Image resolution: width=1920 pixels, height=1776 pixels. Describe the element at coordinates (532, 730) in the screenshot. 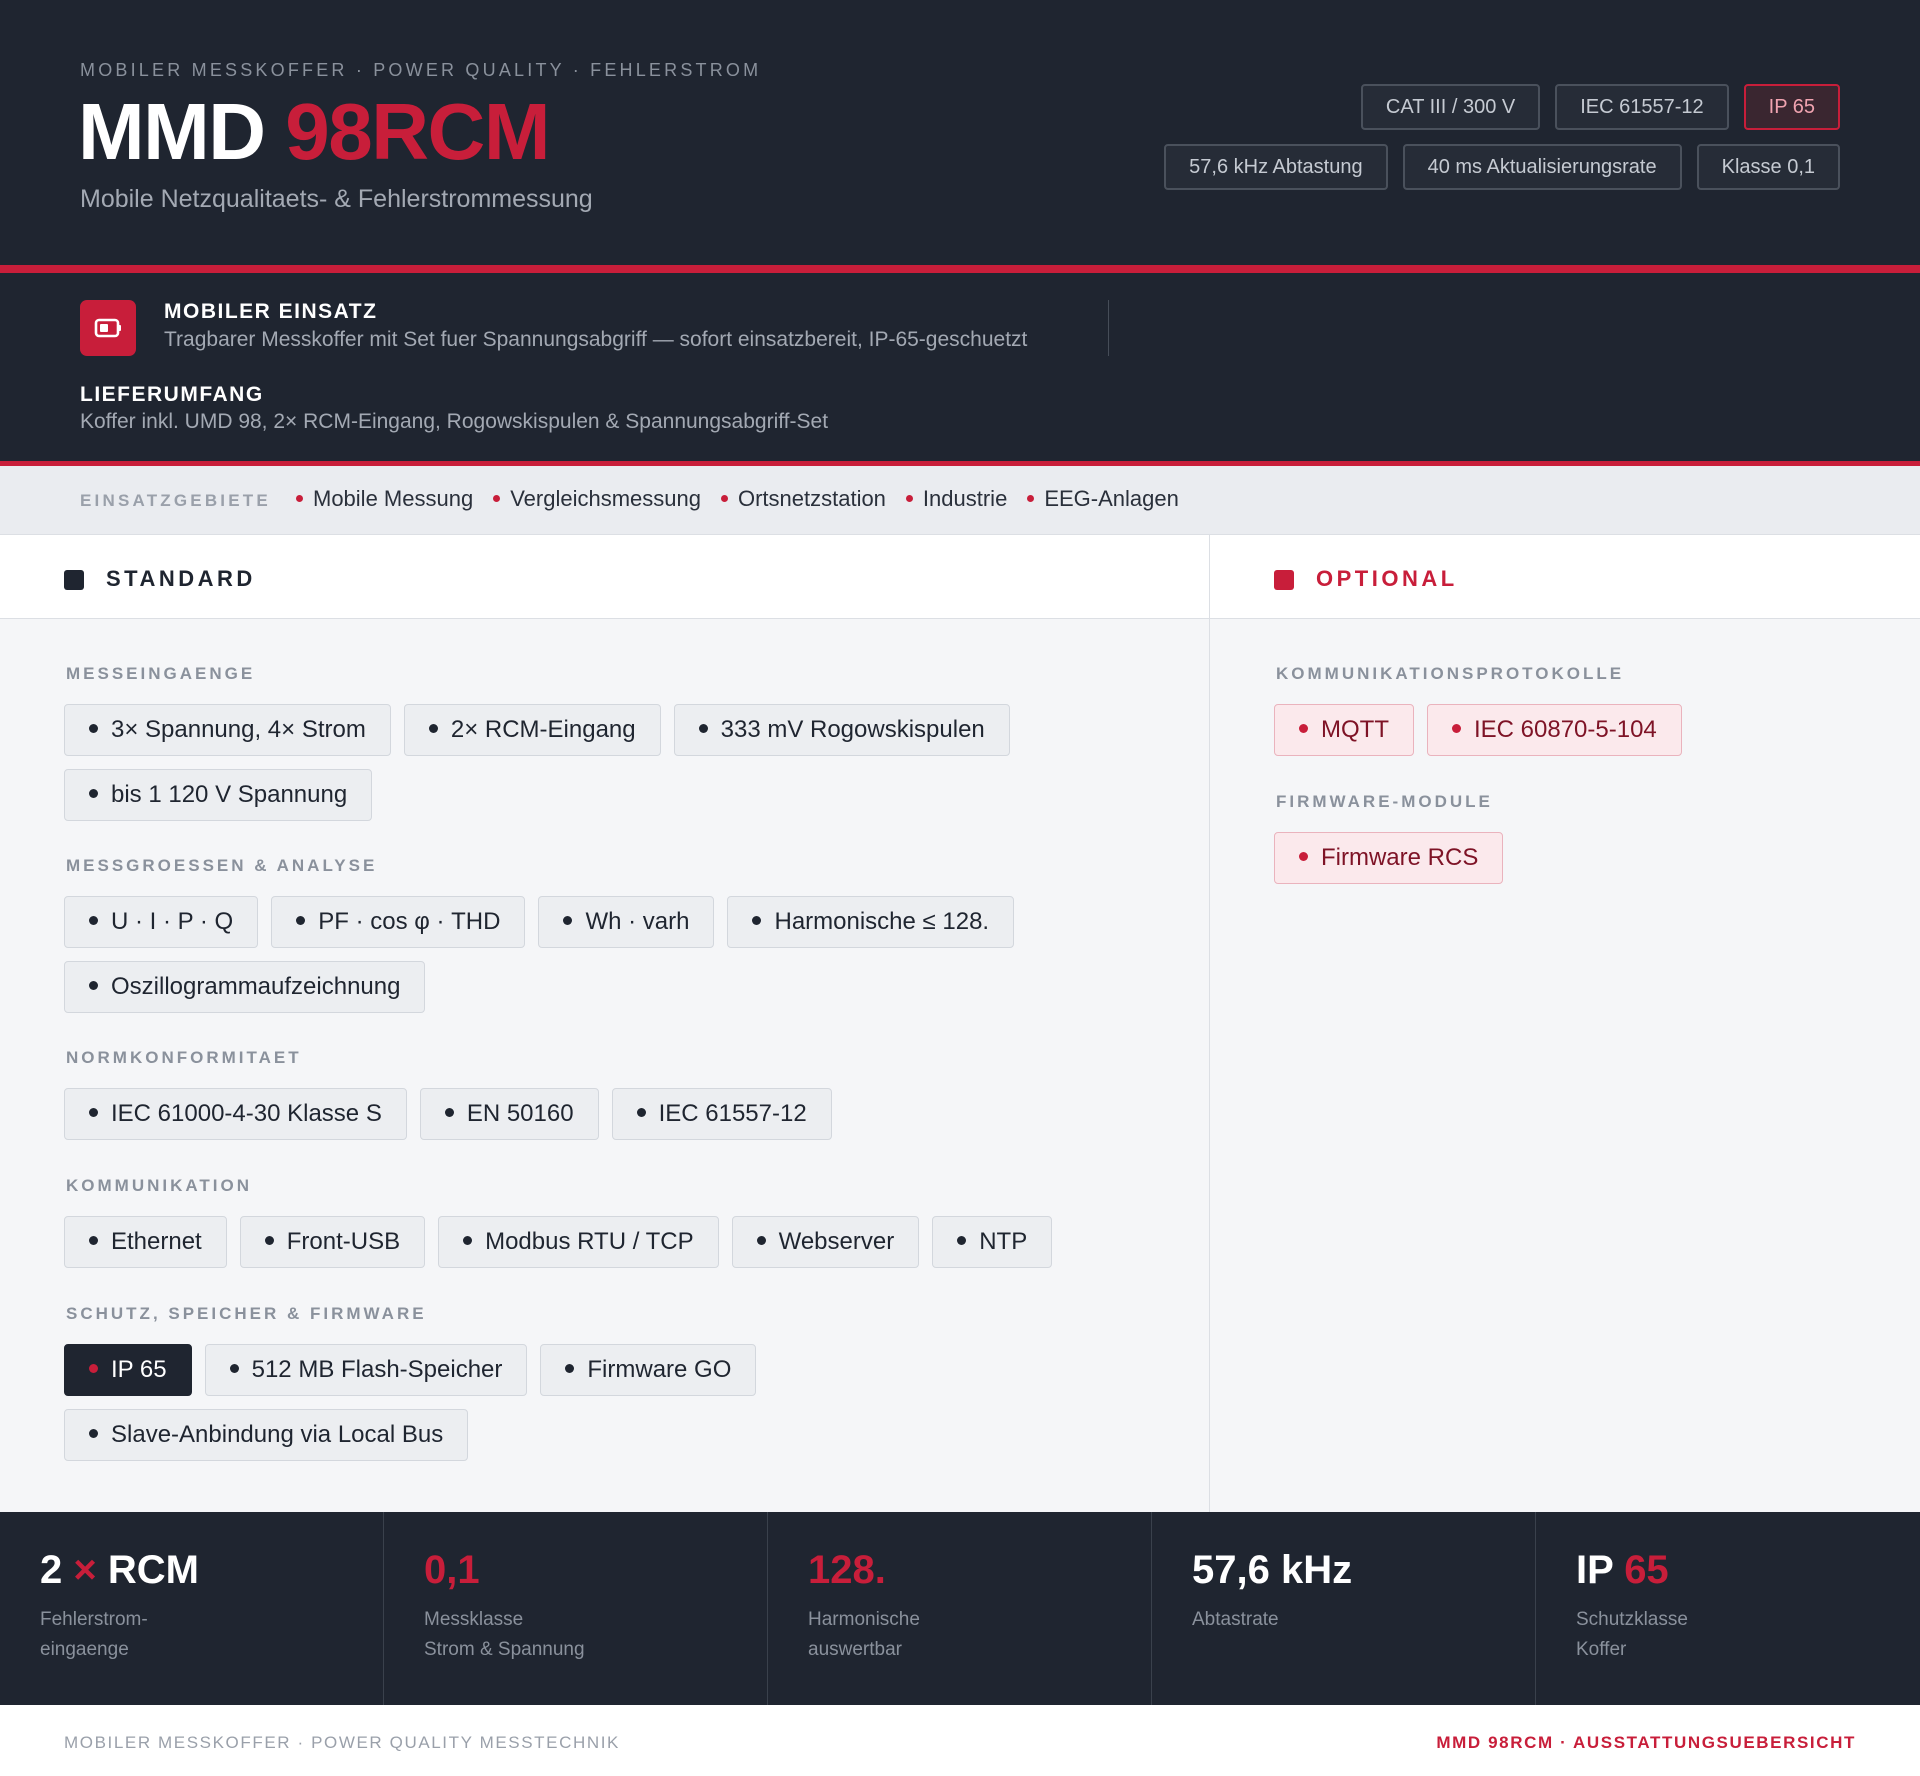

I see `feature-tag: 2× RCM-Eingang` at that location.